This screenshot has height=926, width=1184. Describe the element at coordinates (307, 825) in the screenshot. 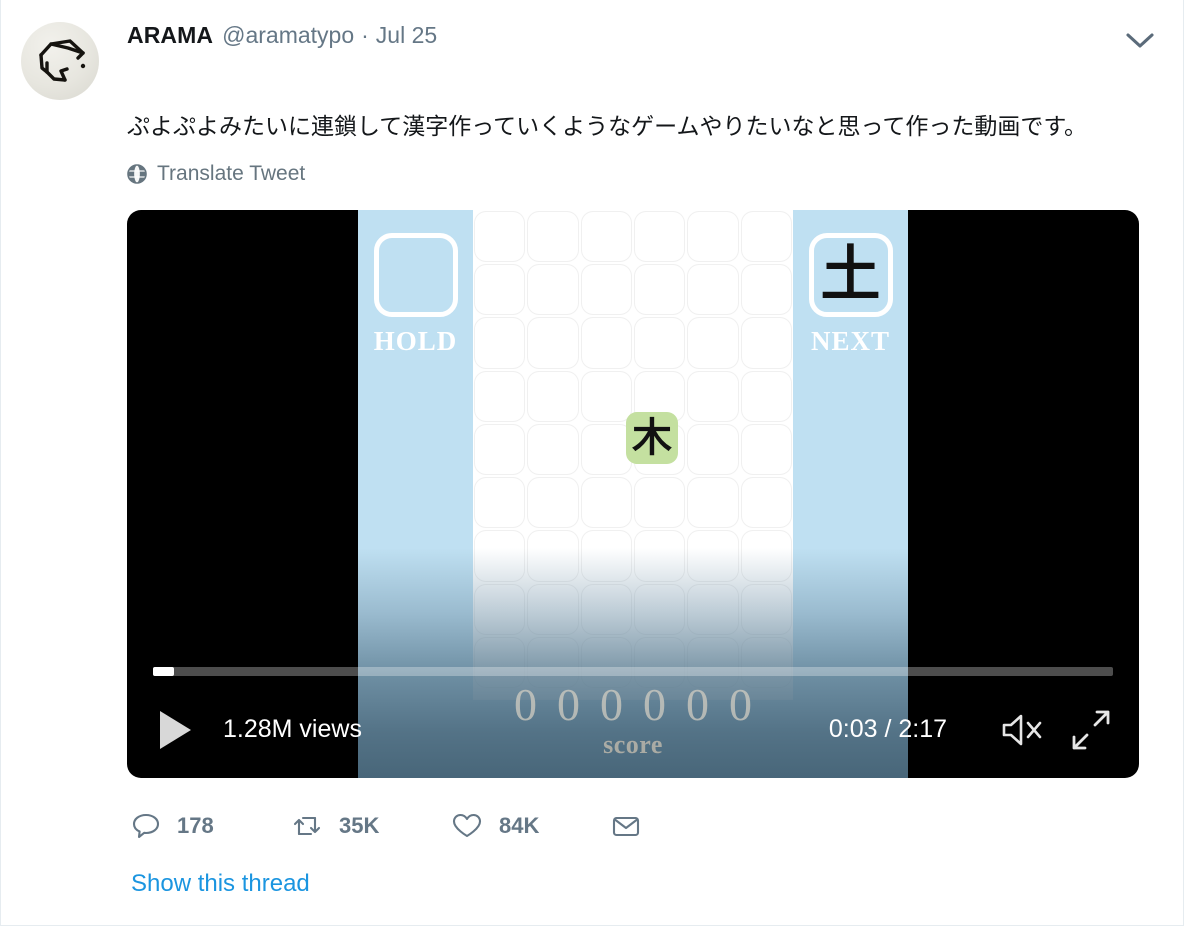

I see `retweet-icon` at that location.